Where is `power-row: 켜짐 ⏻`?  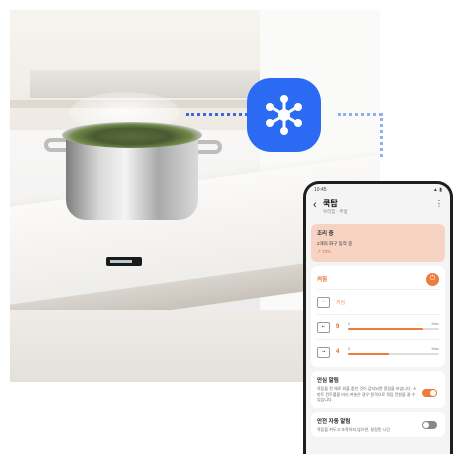
power-row: 켜짐 ⏻ is located at coordinates (378, 279).